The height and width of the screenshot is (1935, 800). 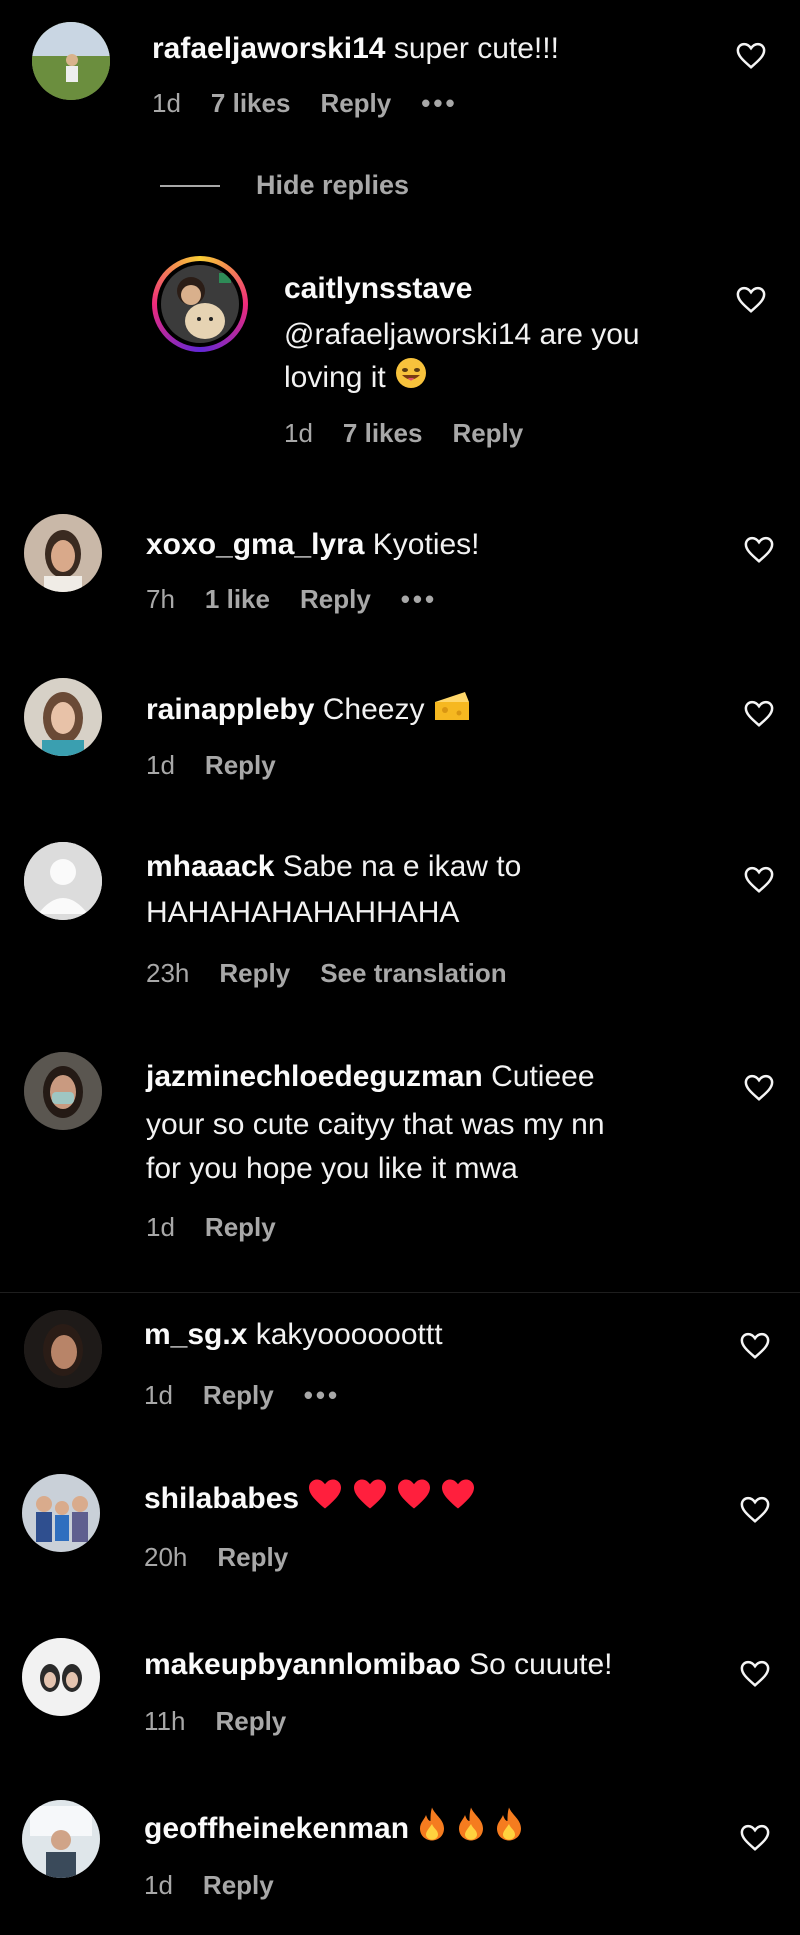 I want to click on divider, so click(x=400, y=1292).